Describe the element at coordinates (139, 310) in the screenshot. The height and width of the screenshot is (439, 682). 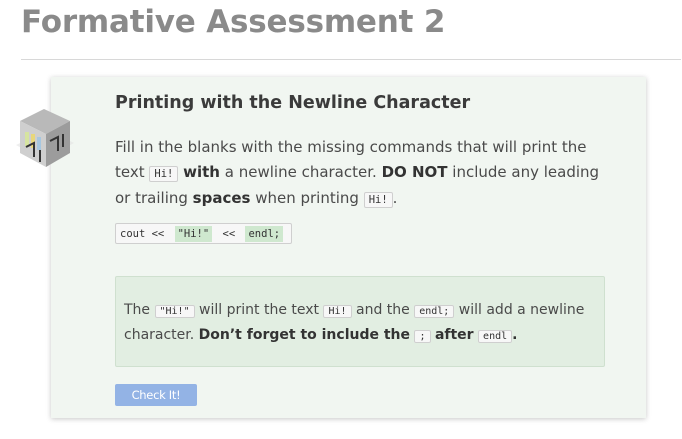
I see `hint-text-part: The` at that location.